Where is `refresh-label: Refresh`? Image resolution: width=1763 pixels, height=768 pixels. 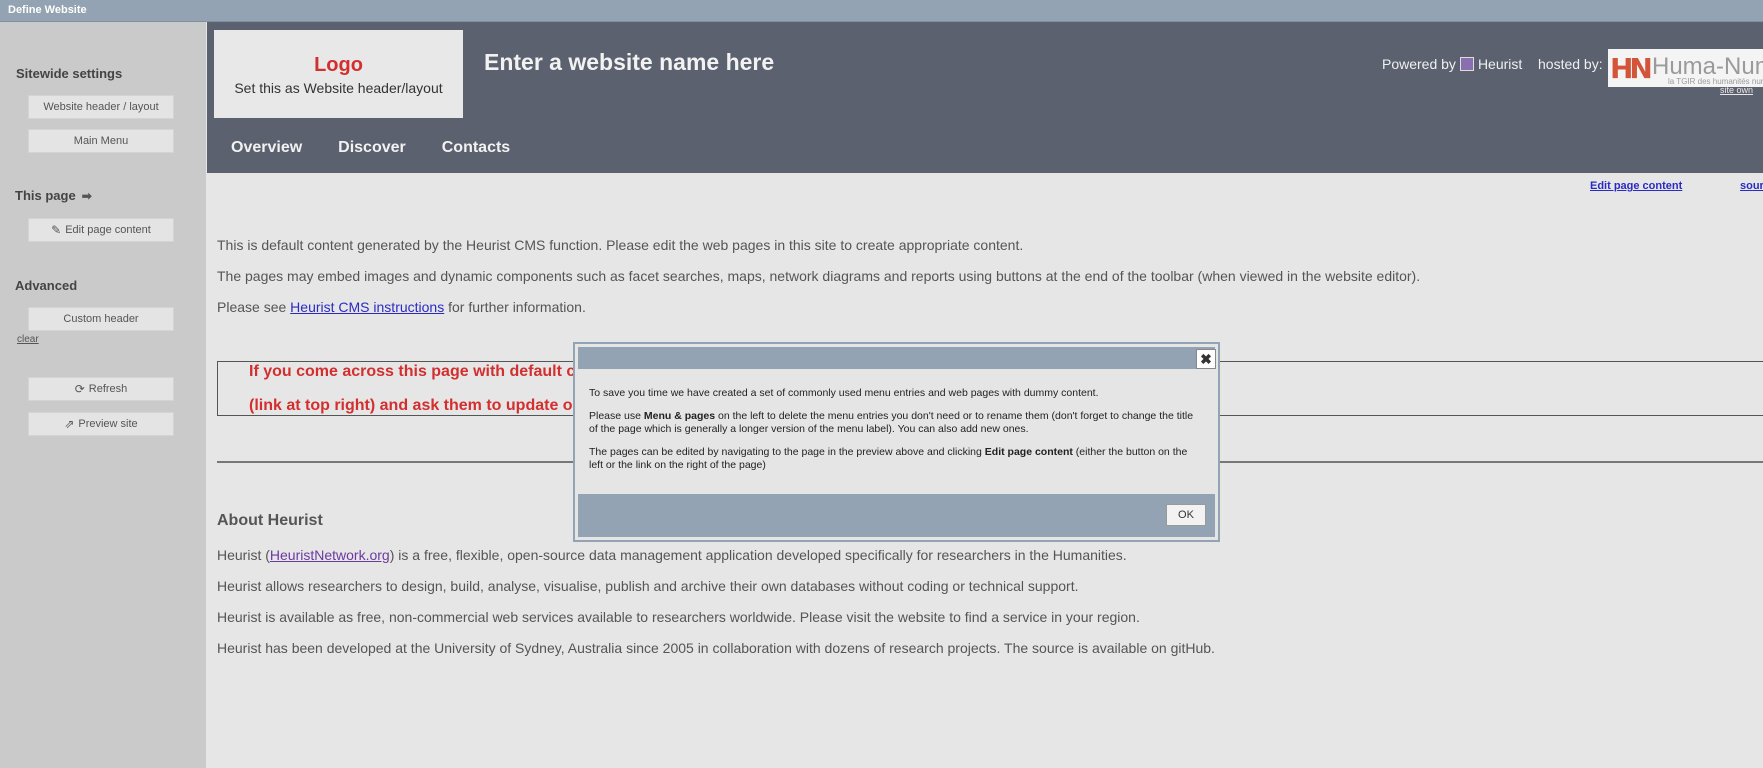
refresh-label: Refresh is located at coordinates (108, 389).